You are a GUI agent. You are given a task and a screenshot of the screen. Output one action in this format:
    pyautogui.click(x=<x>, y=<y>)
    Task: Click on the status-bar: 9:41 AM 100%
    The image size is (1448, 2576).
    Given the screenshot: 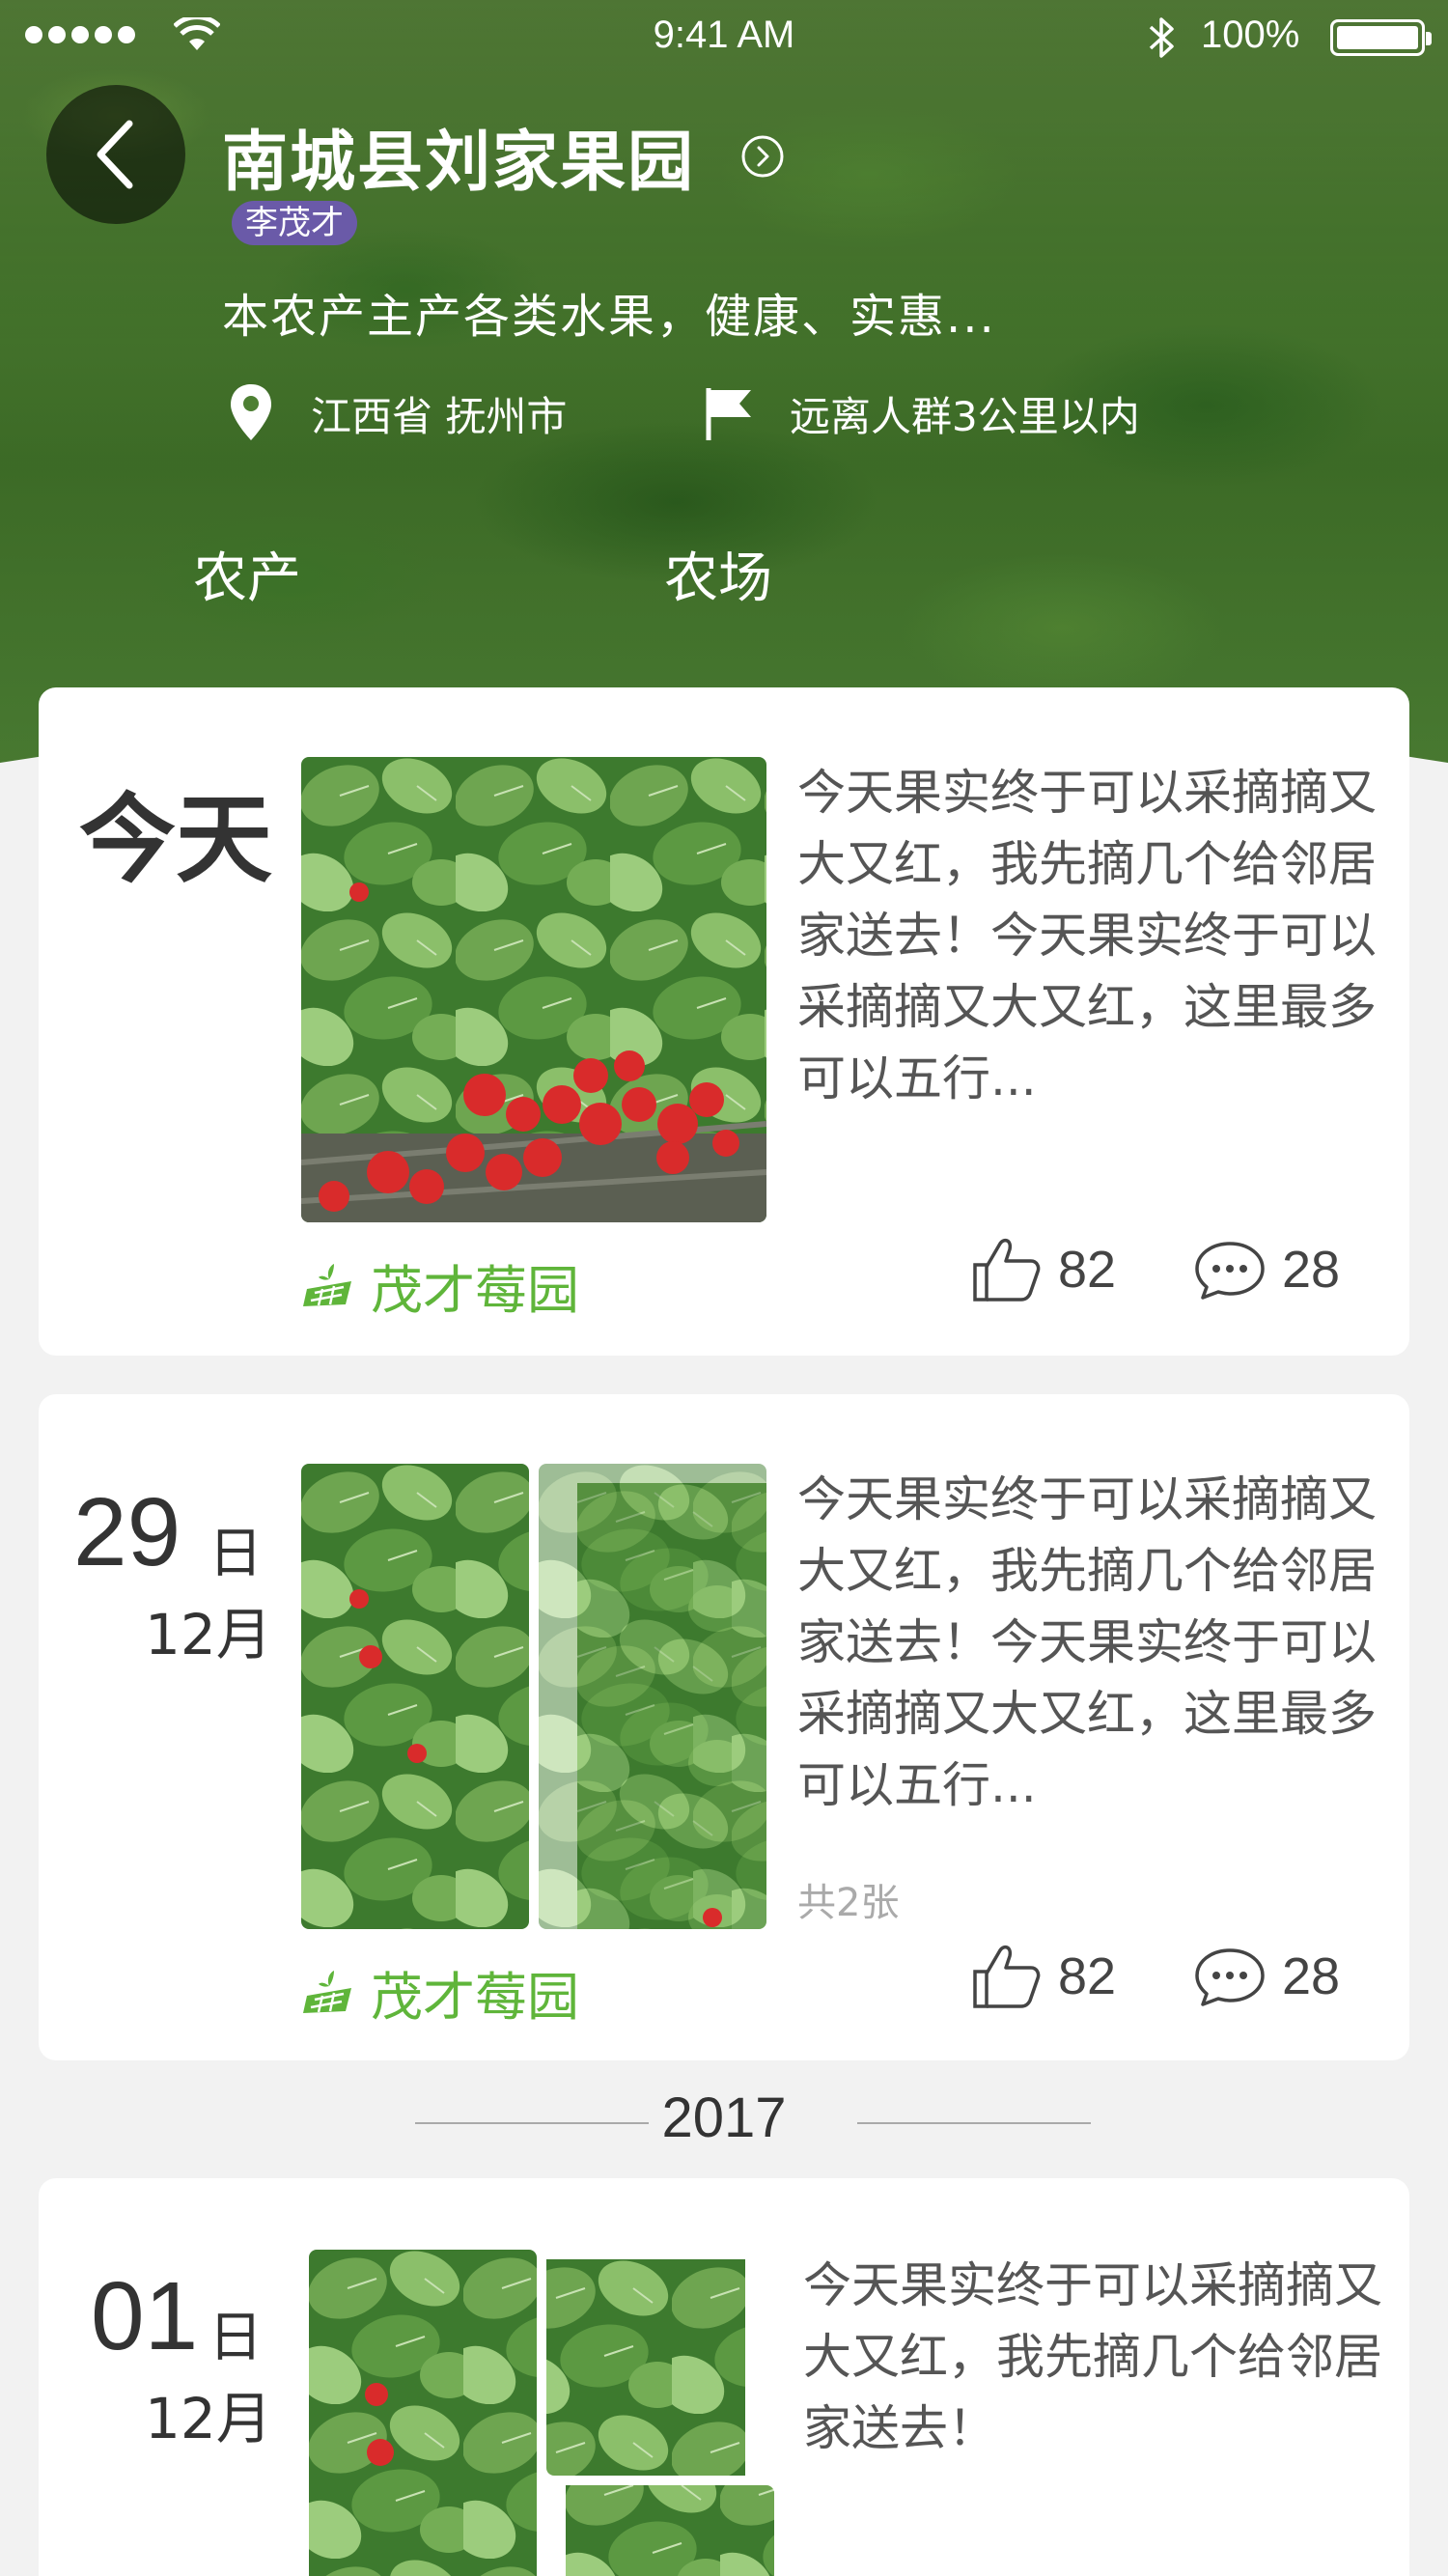 What is the action you would take?
    pyautogui.click(x=724, y=36)
    